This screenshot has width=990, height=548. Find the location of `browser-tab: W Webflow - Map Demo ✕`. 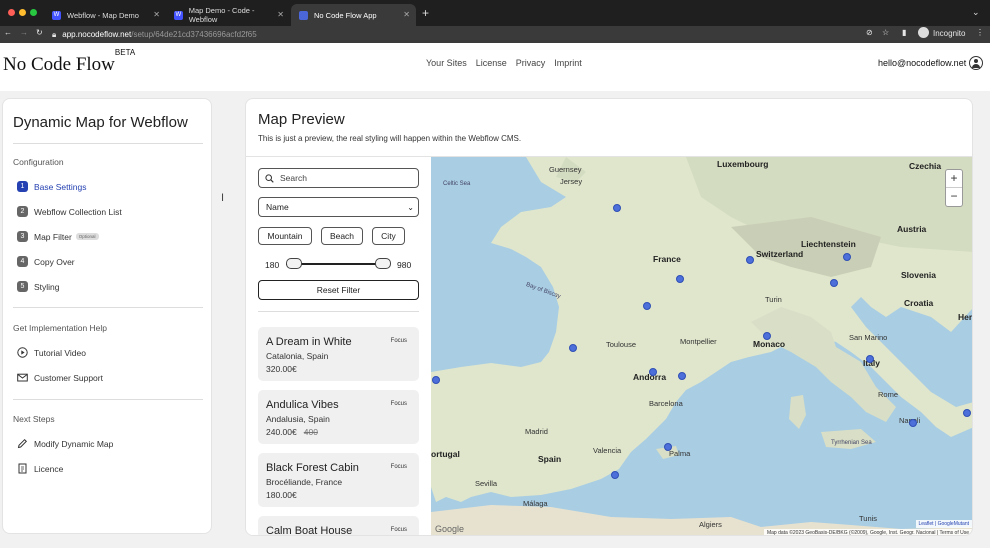

browser-tab: W Webflow - Map Demo ✕ is located at coordinates (105, 15).